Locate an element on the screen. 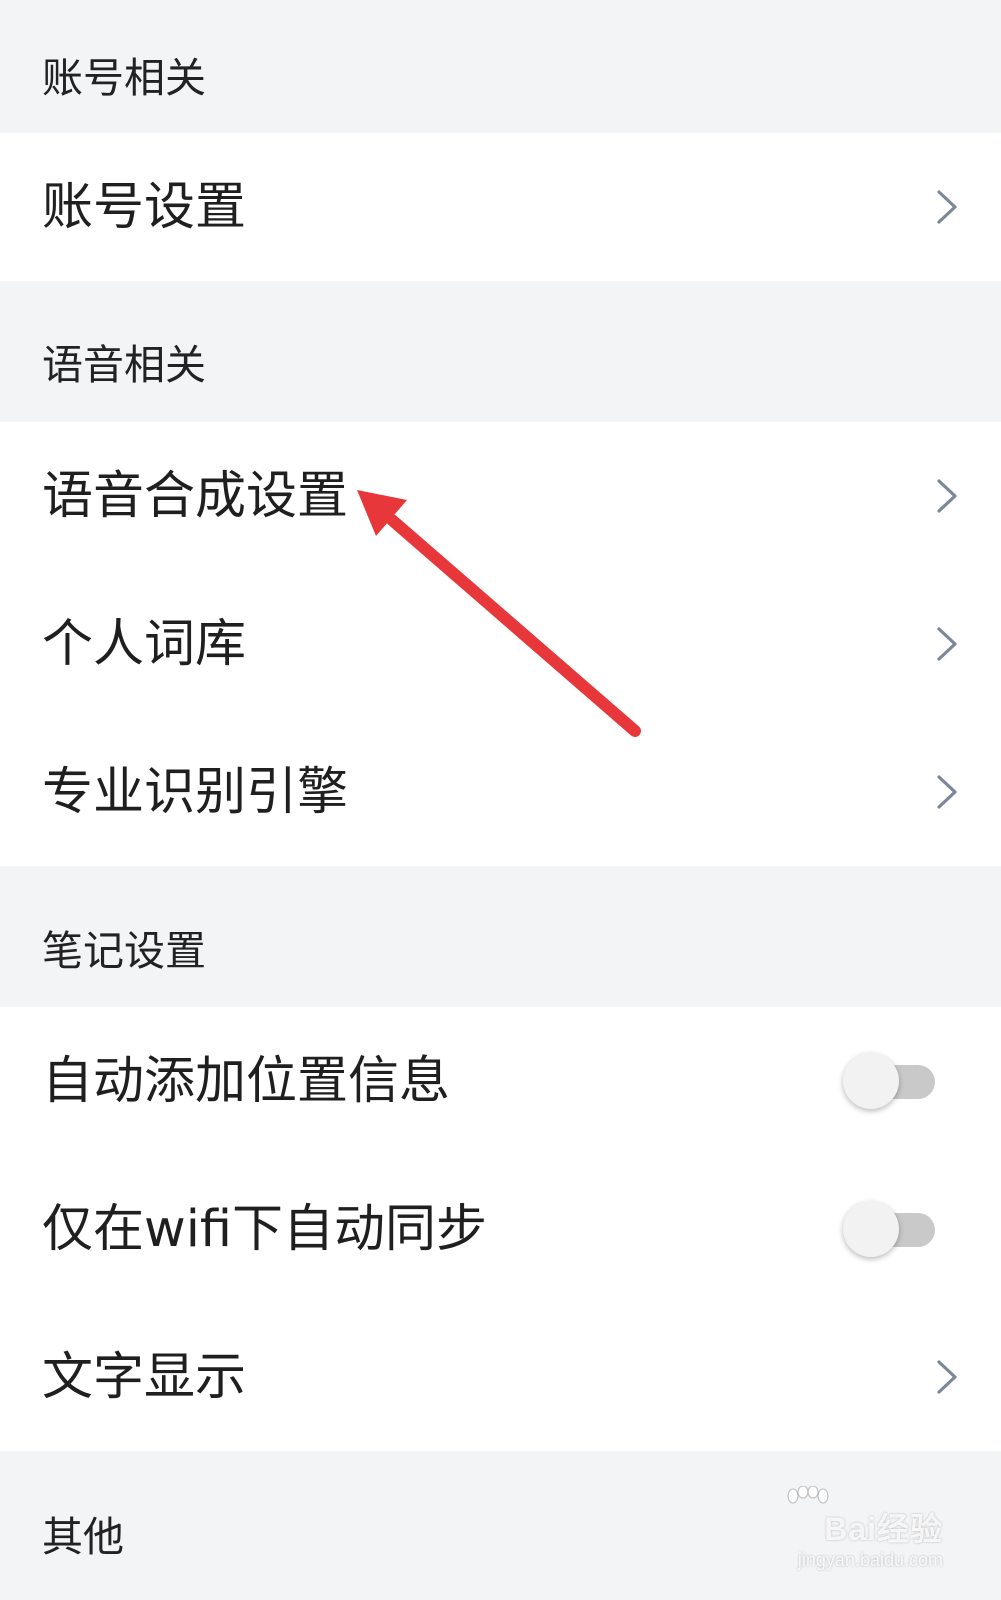  section-header-label: 账号相关 is located at coordinates (124, 78).